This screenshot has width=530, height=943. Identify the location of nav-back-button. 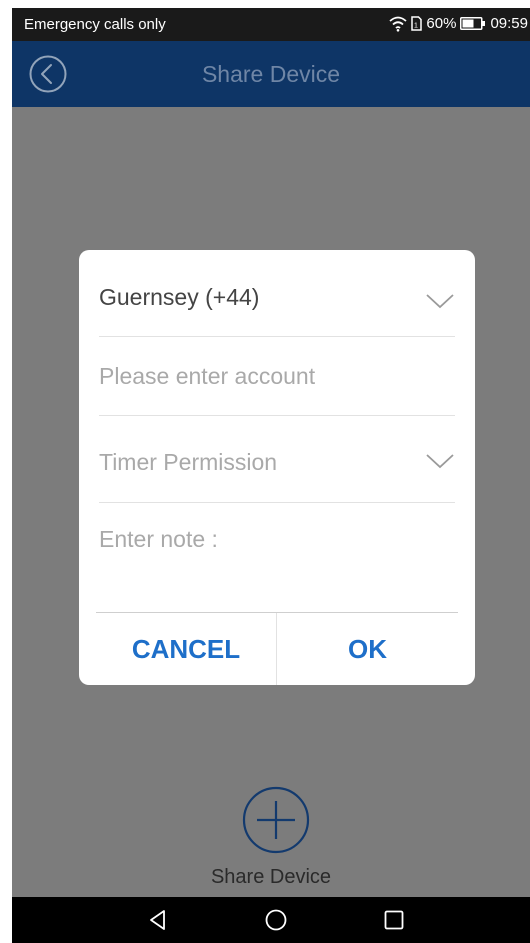
(158, 920).